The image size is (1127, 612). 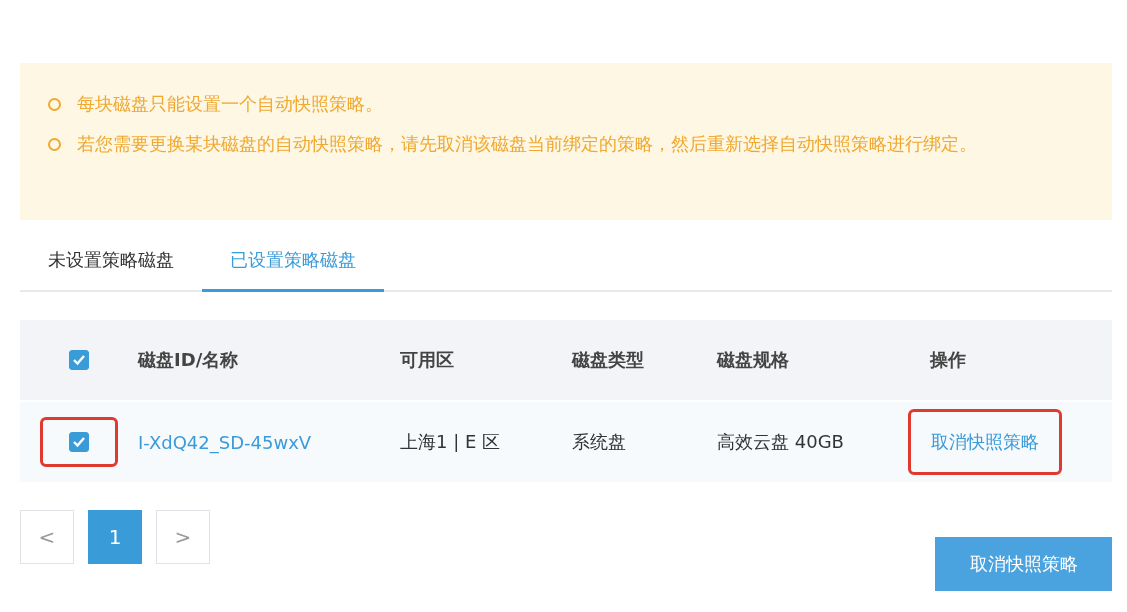 I want to click on column-header: 可用区, so click(x=427, y=360).